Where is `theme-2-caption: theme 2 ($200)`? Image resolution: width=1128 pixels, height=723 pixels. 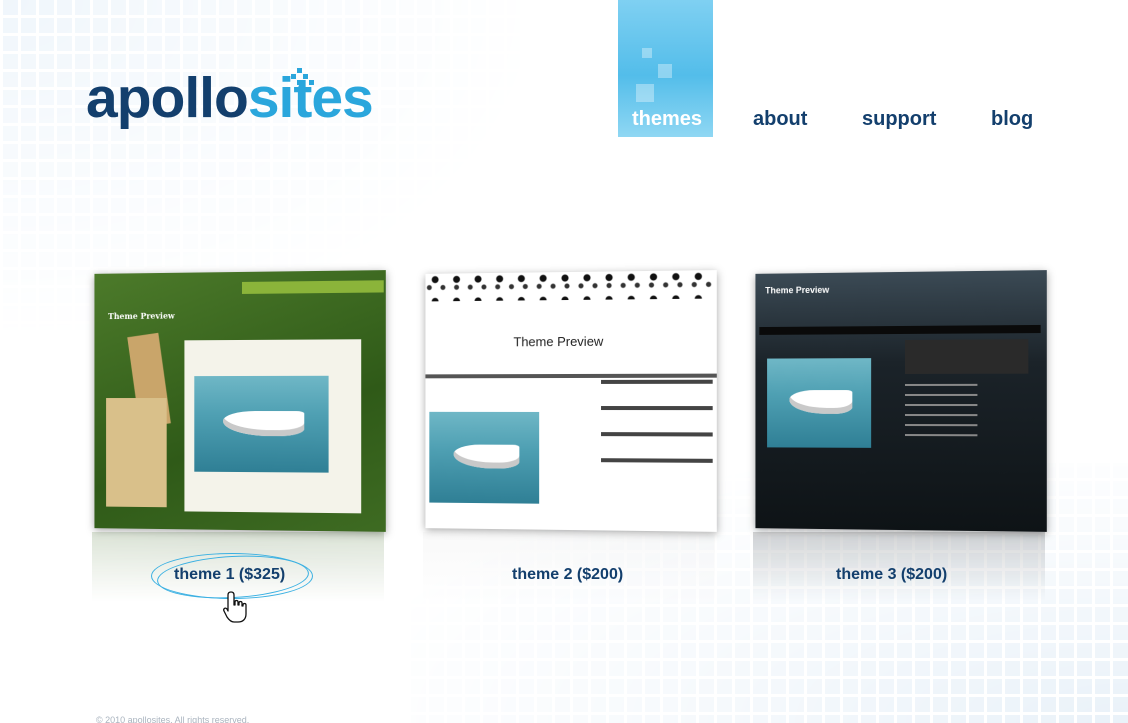 theme-2-caption: theme 2 ($200) is located at coordinates (567, 575).